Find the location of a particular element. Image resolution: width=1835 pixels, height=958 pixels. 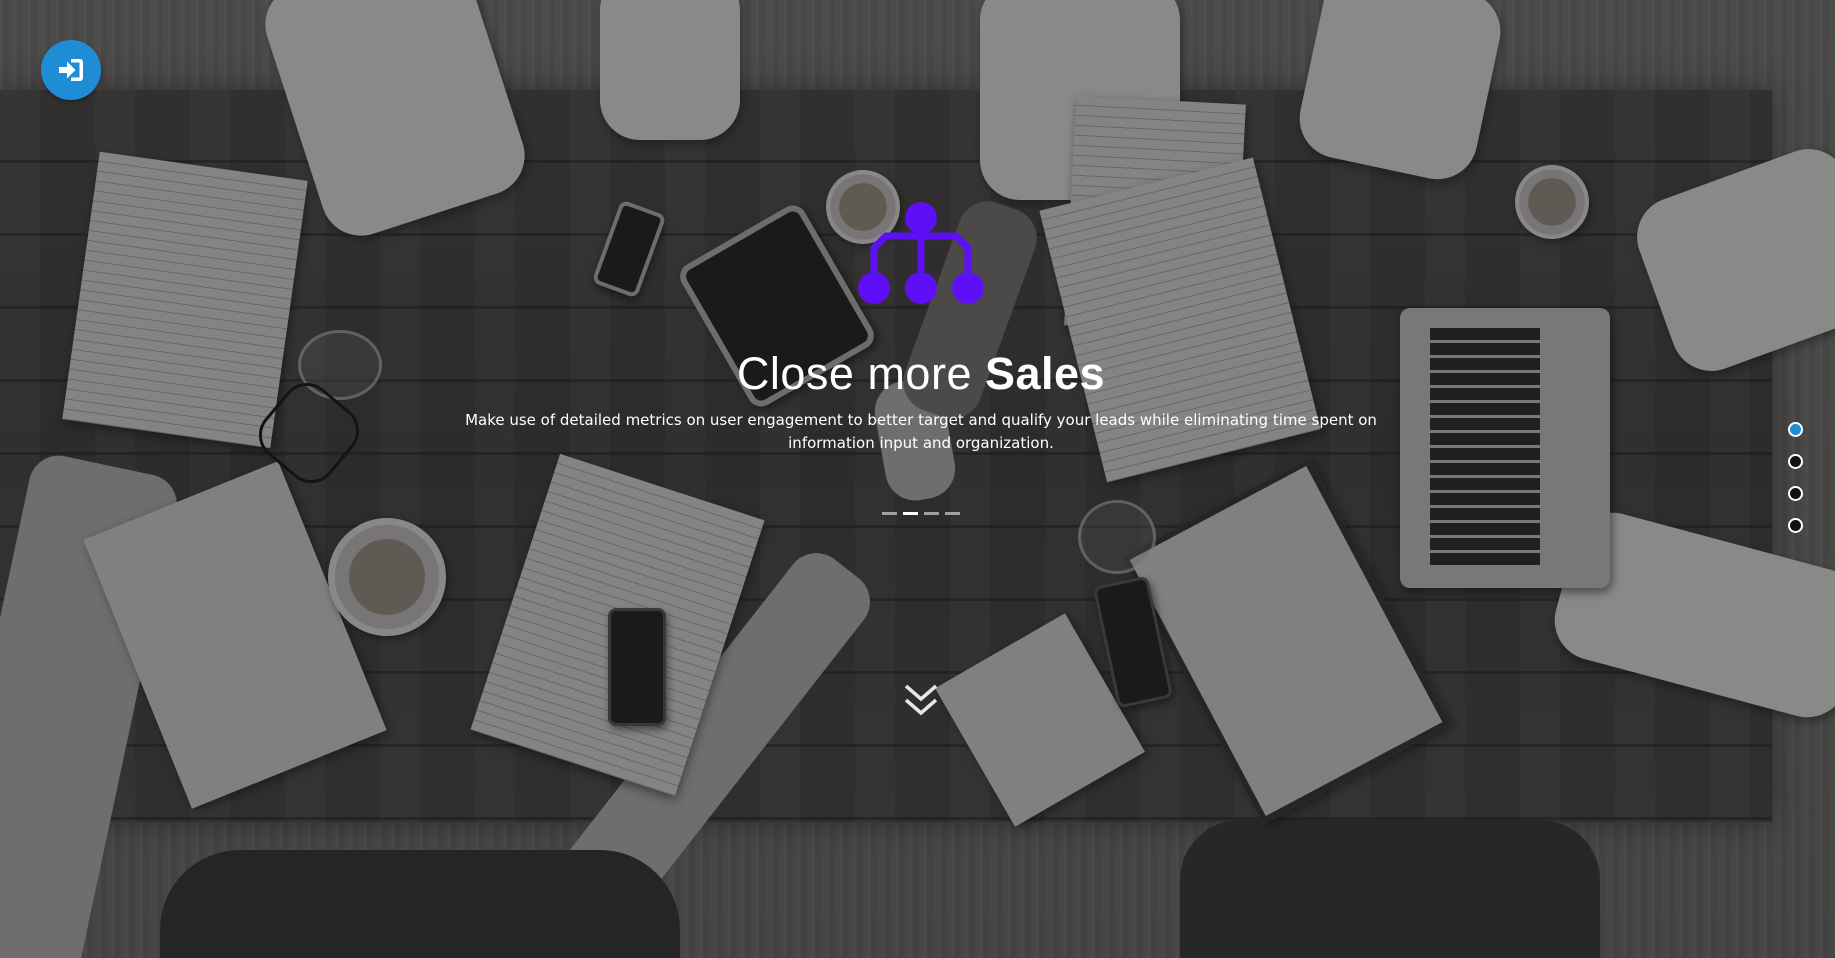

title-light-text: Close more is located at coordinates (854, 373).